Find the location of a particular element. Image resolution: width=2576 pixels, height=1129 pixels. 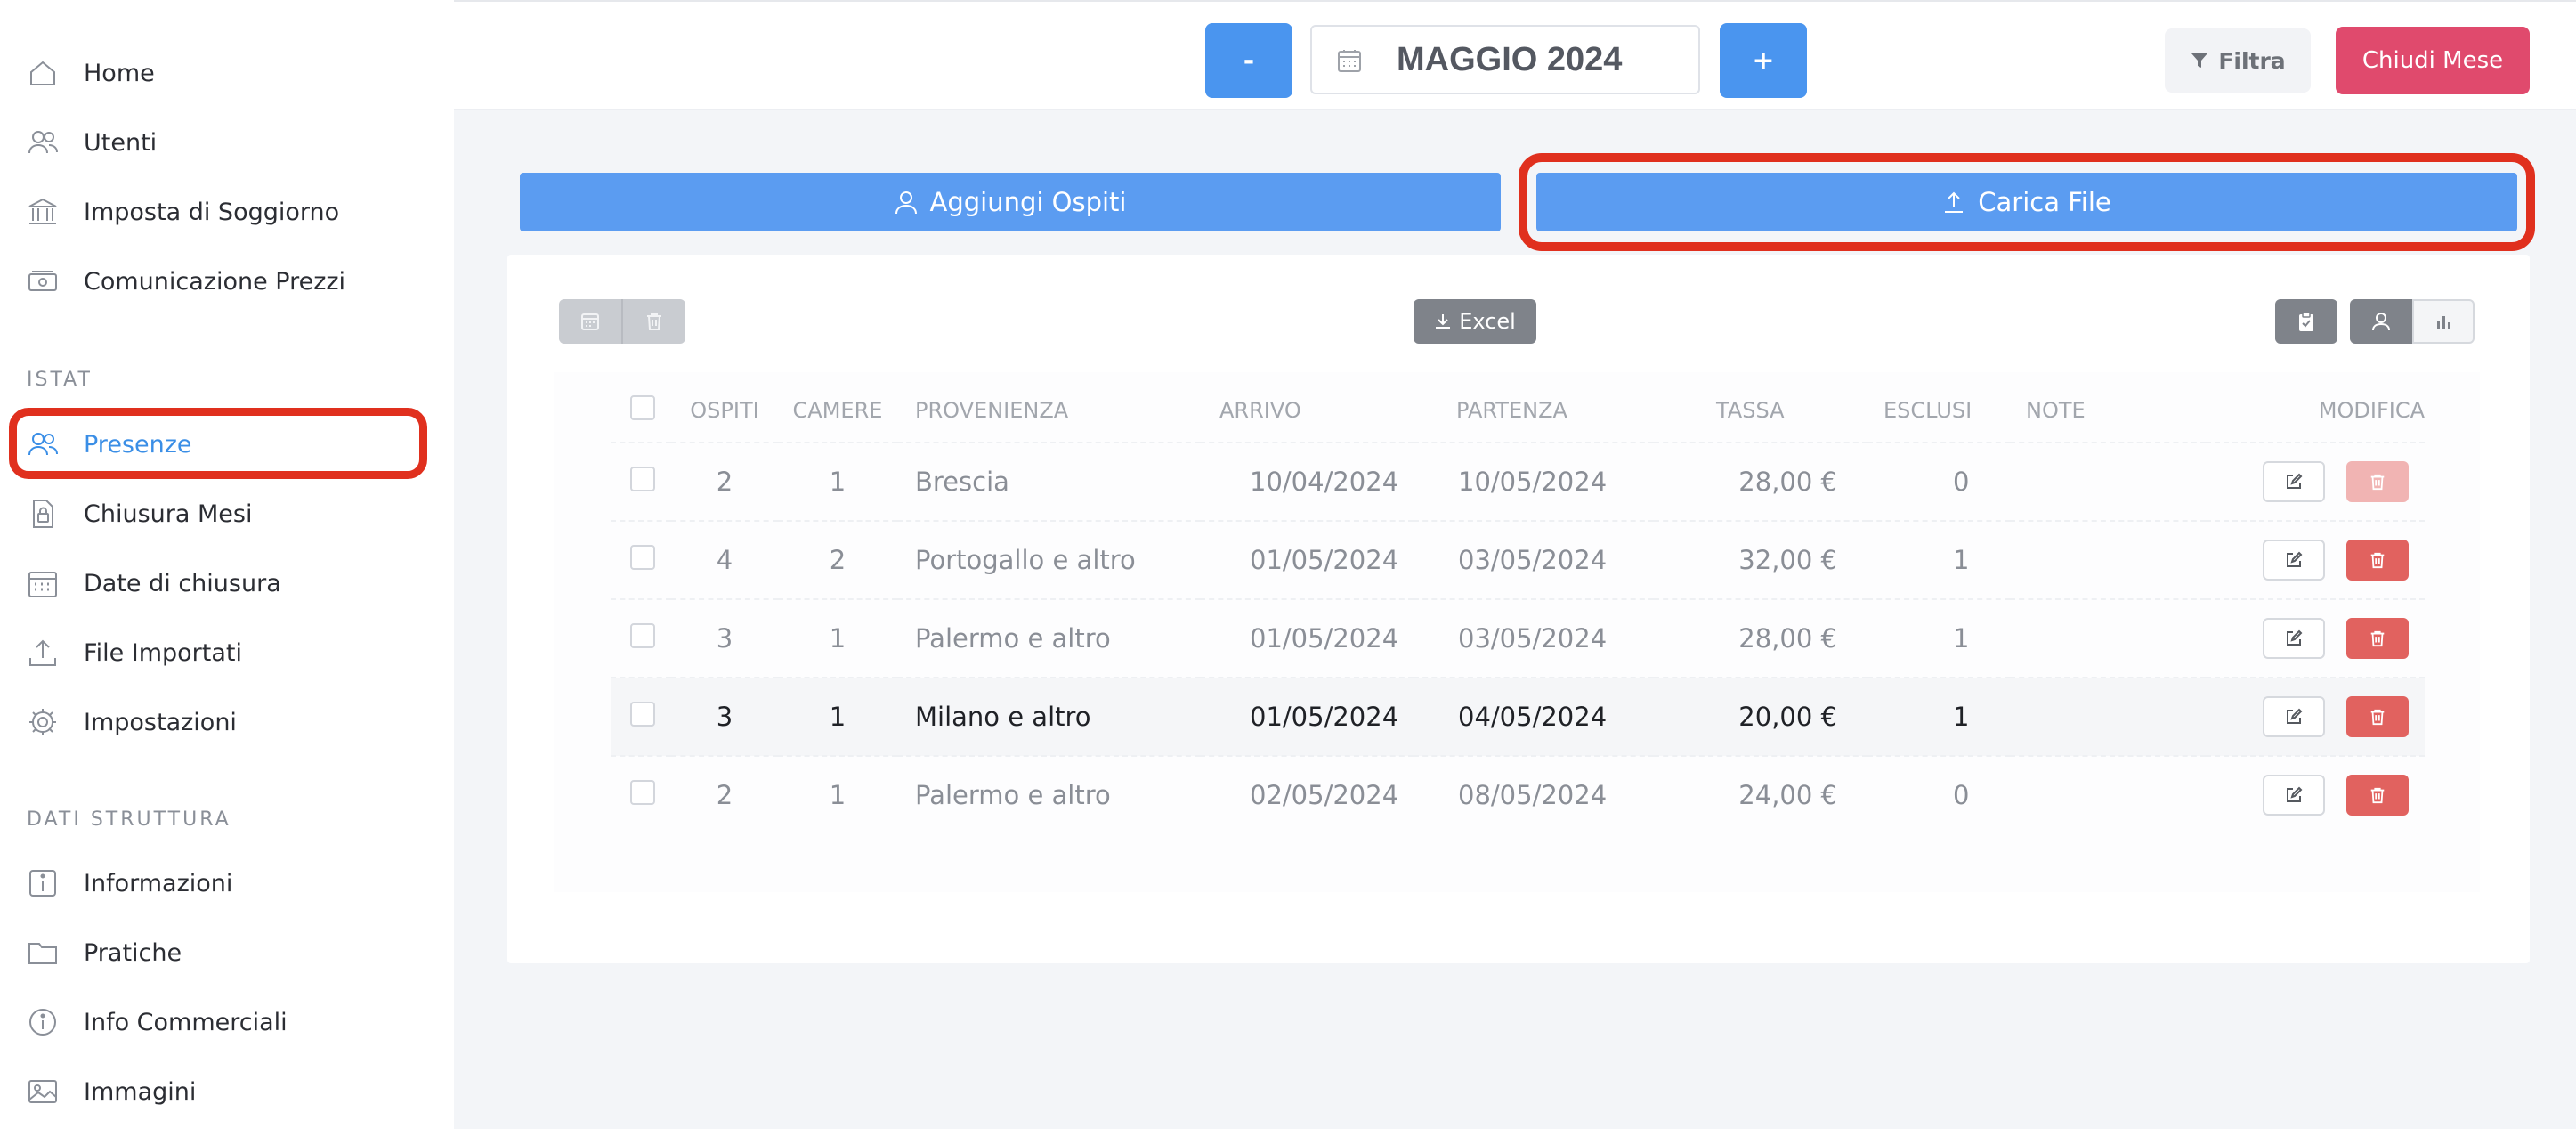

sidebar-item-informazioni: Informazioni is located at coordinates (218, 883).